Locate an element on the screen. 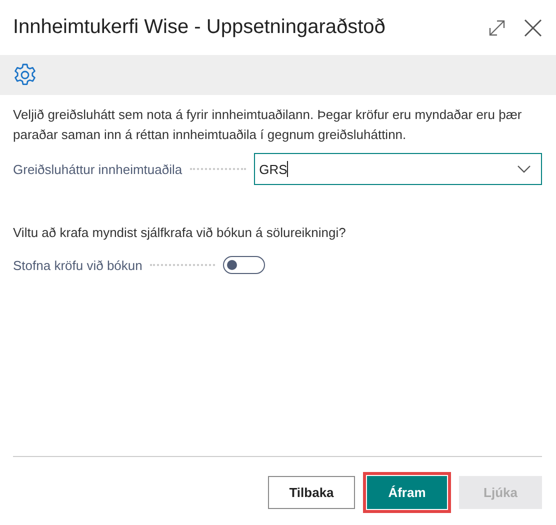 This screenshot has width=556, height=525. settings-icon is located at coordinates (25, 75).